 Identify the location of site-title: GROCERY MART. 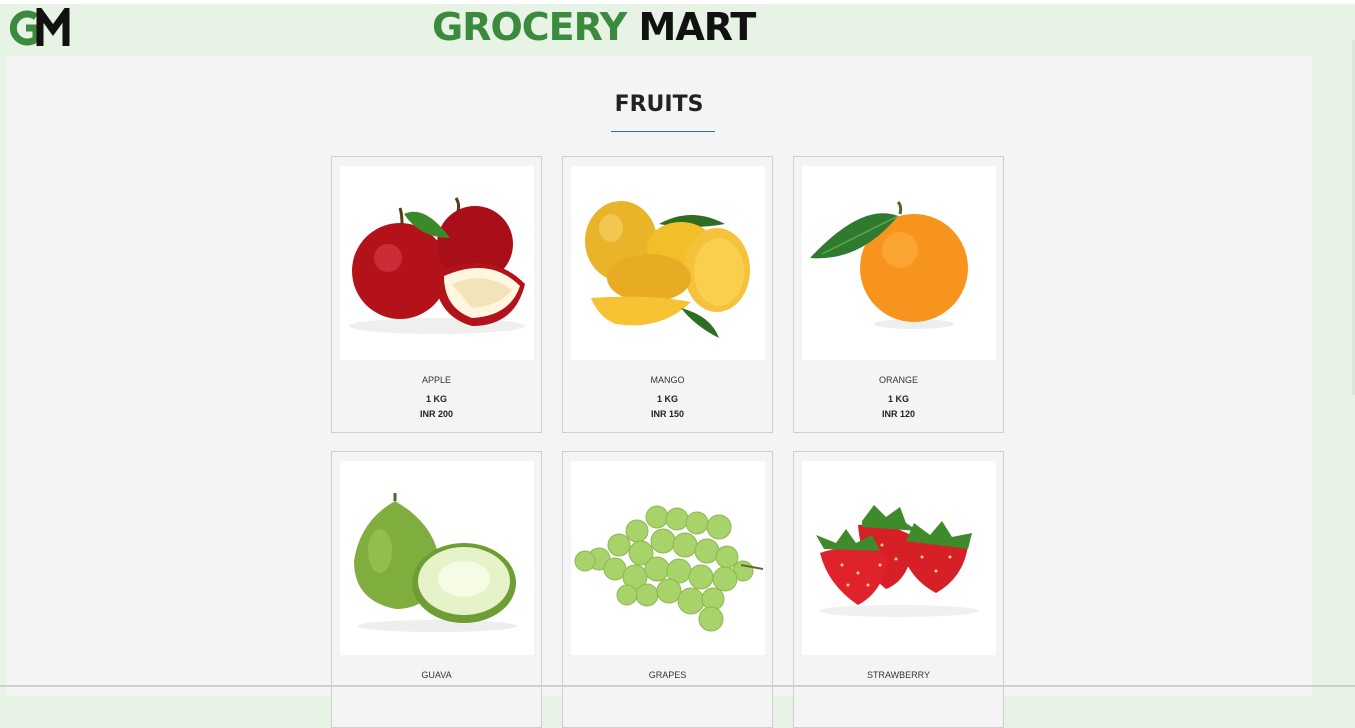
(594, 27).